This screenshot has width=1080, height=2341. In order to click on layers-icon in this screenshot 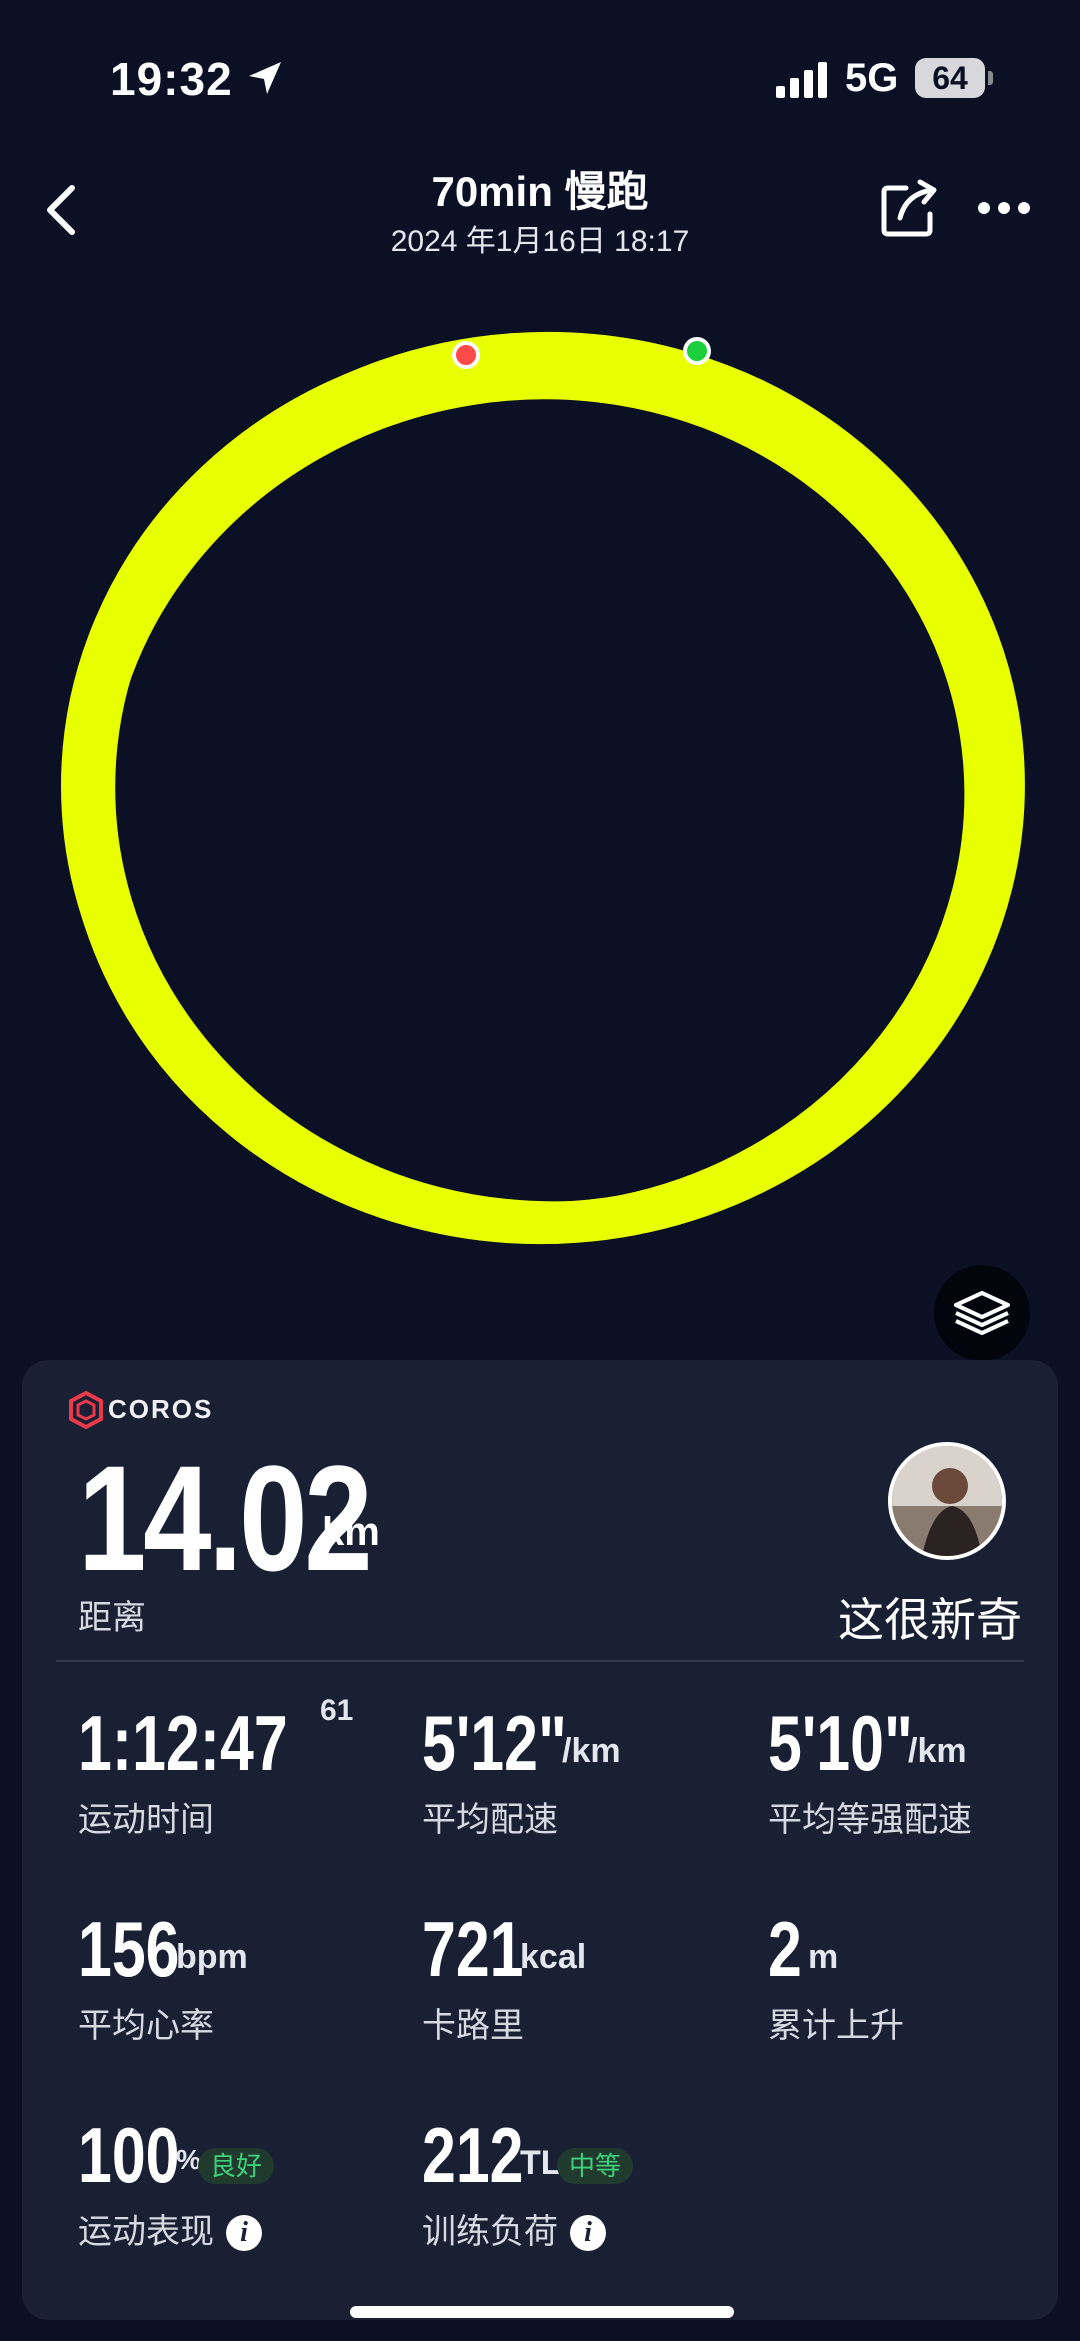, I will do `click(982, 1313)`.